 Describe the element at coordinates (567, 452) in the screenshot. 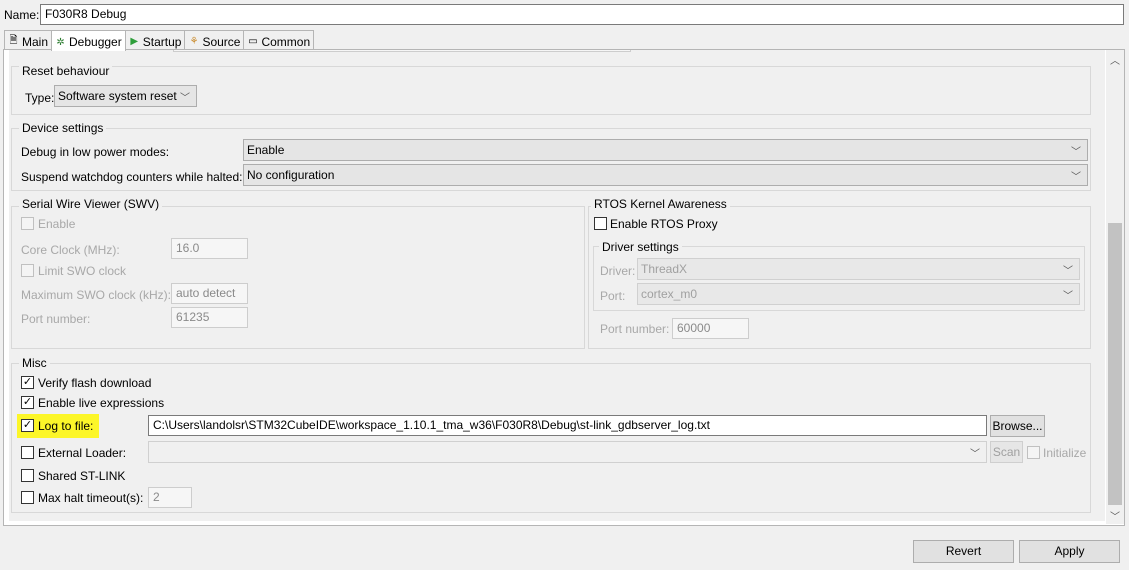

I see `external-loader-select: ﹀` at that location.